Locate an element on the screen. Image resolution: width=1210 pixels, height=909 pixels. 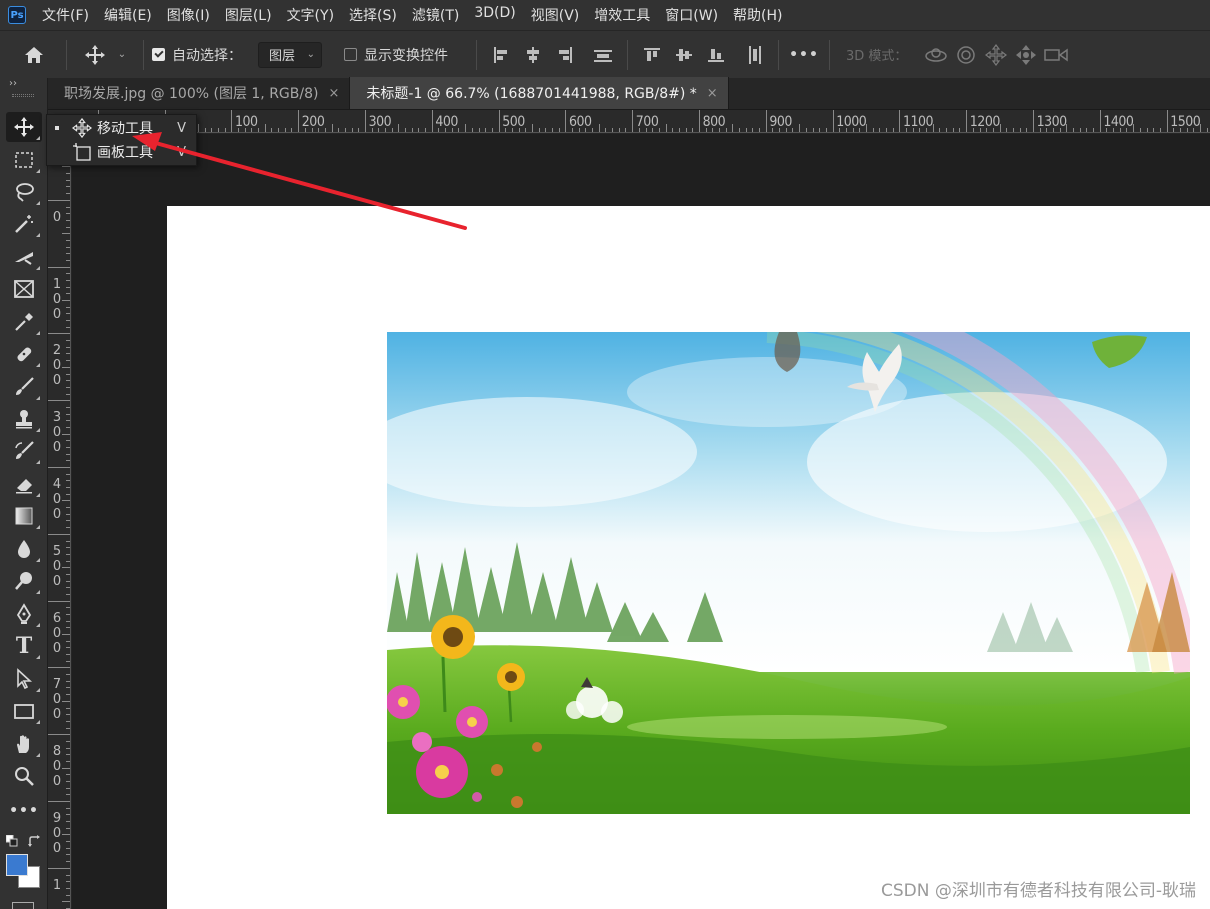
tool-gradient is located at coordinates (24, 516).